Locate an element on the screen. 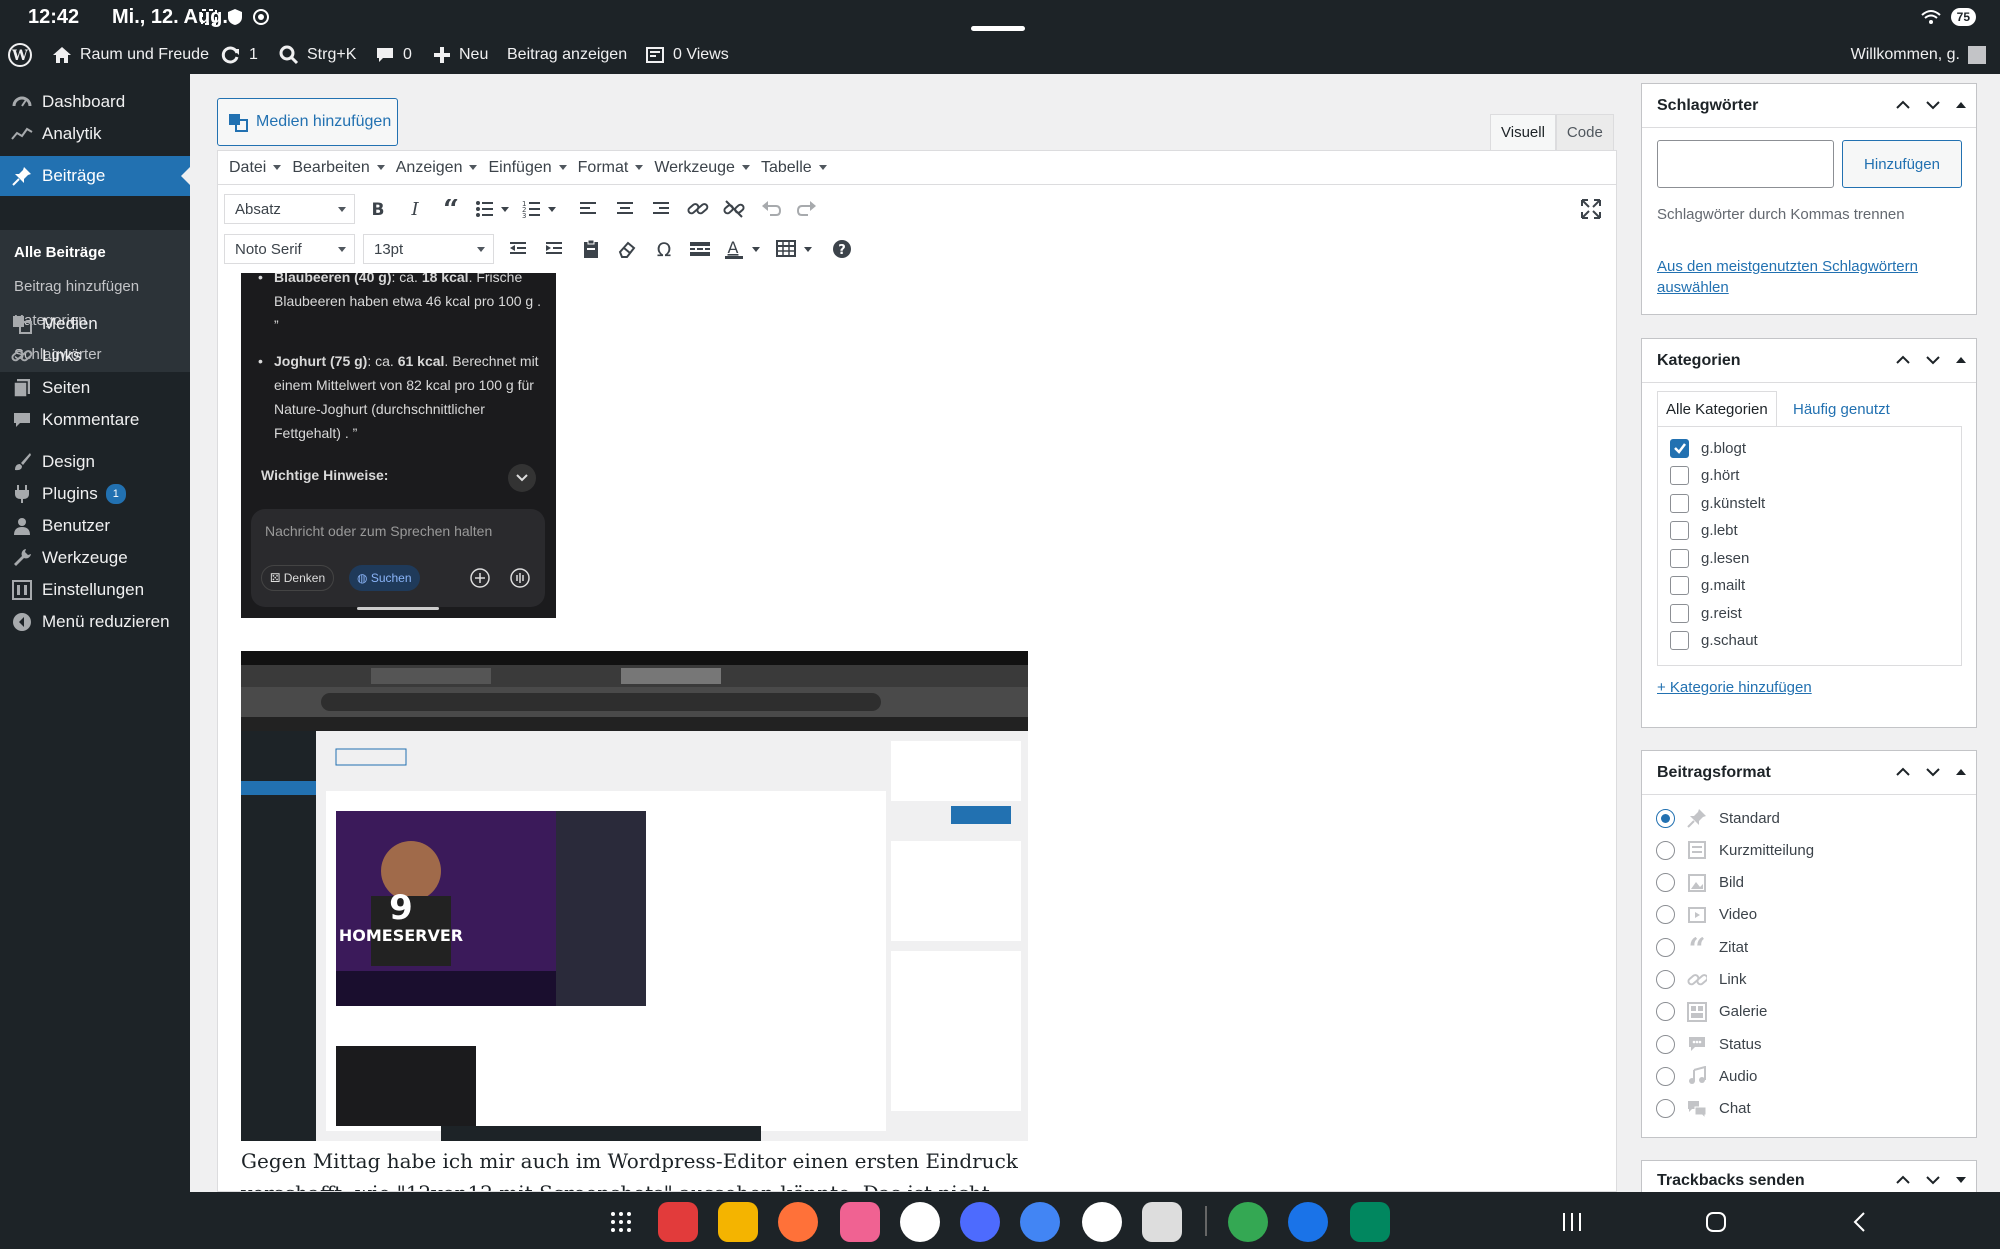 The height and width of the screenshot is (1249, 2000). read-more-button is located at coordinates (700, 249).